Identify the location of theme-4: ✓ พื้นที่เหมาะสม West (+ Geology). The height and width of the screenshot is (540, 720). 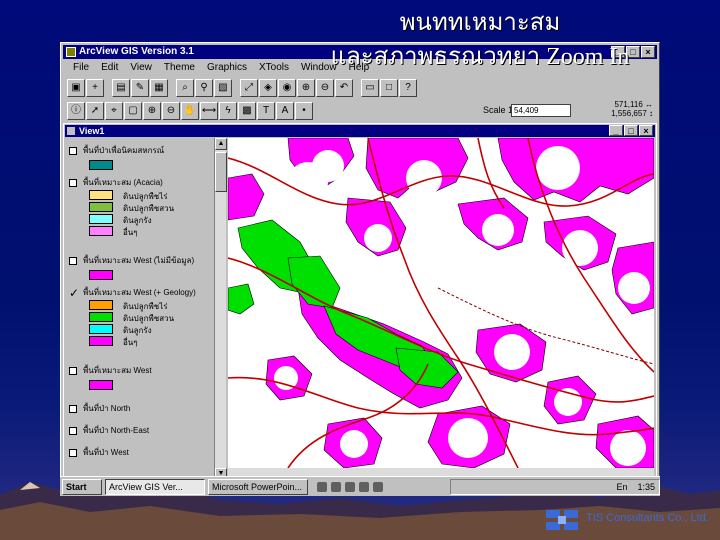
(132, 292).